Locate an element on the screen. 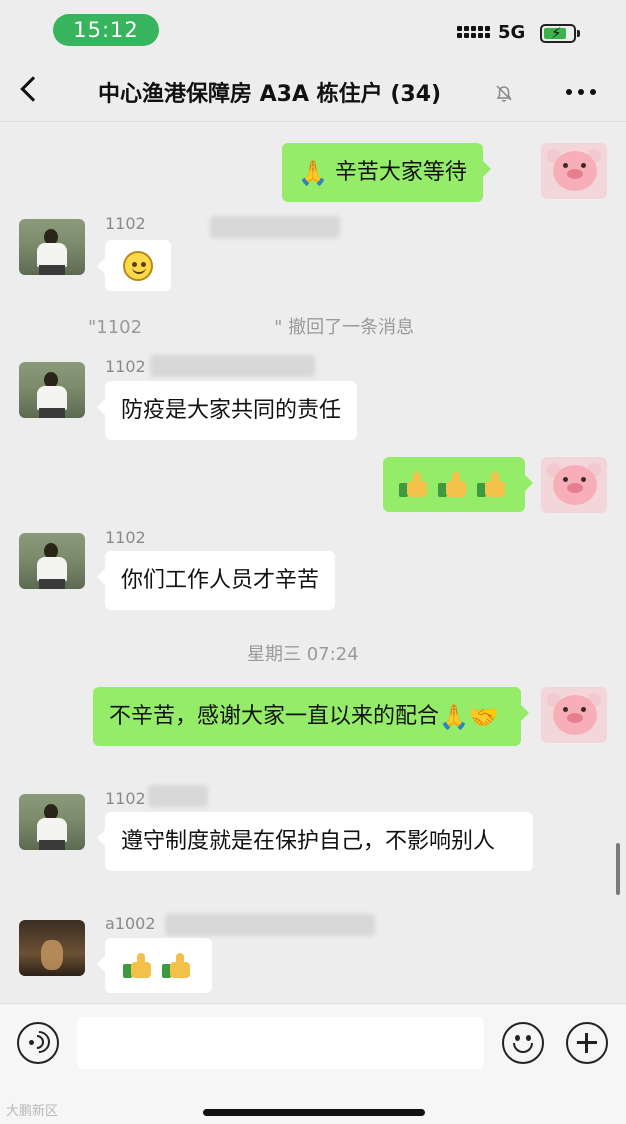 This screenshot has height=1124, width=626. voice-icon is located at coordinates (38, 1043).